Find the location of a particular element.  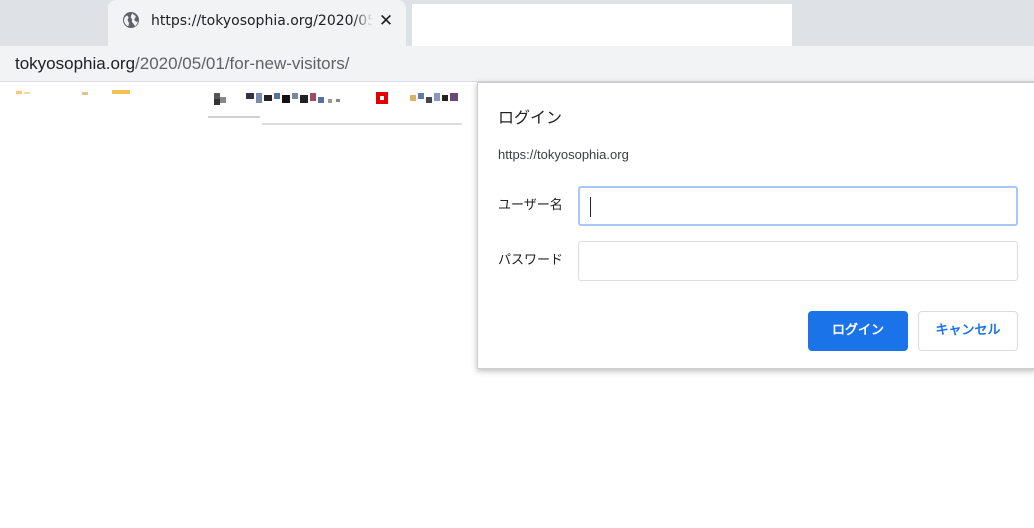

dialog-title: ログイン is located at coordinates (530, 117).